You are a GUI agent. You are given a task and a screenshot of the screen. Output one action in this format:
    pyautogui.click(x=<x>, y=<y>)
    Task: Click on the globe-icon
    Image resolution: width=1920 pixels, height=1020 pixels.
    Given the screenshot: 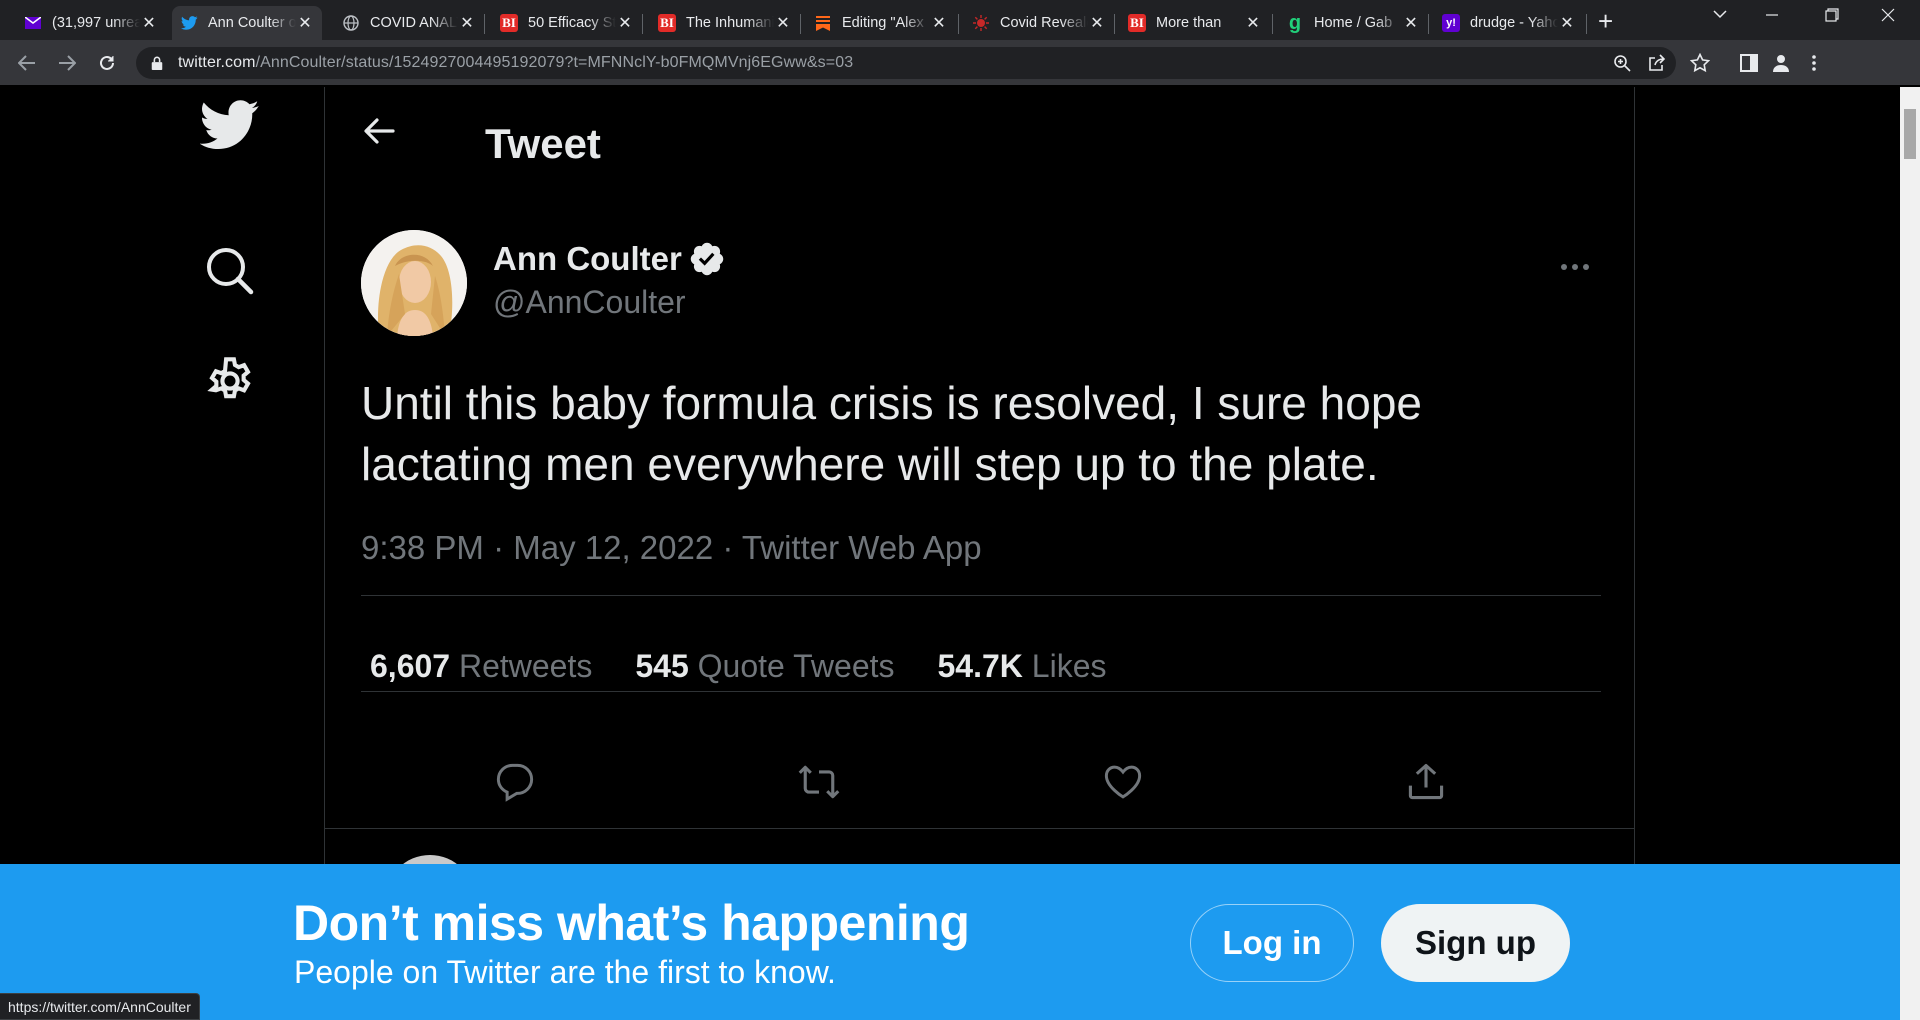 What is the action you would take?
    pyautogui.click(x=351, y=23)
    